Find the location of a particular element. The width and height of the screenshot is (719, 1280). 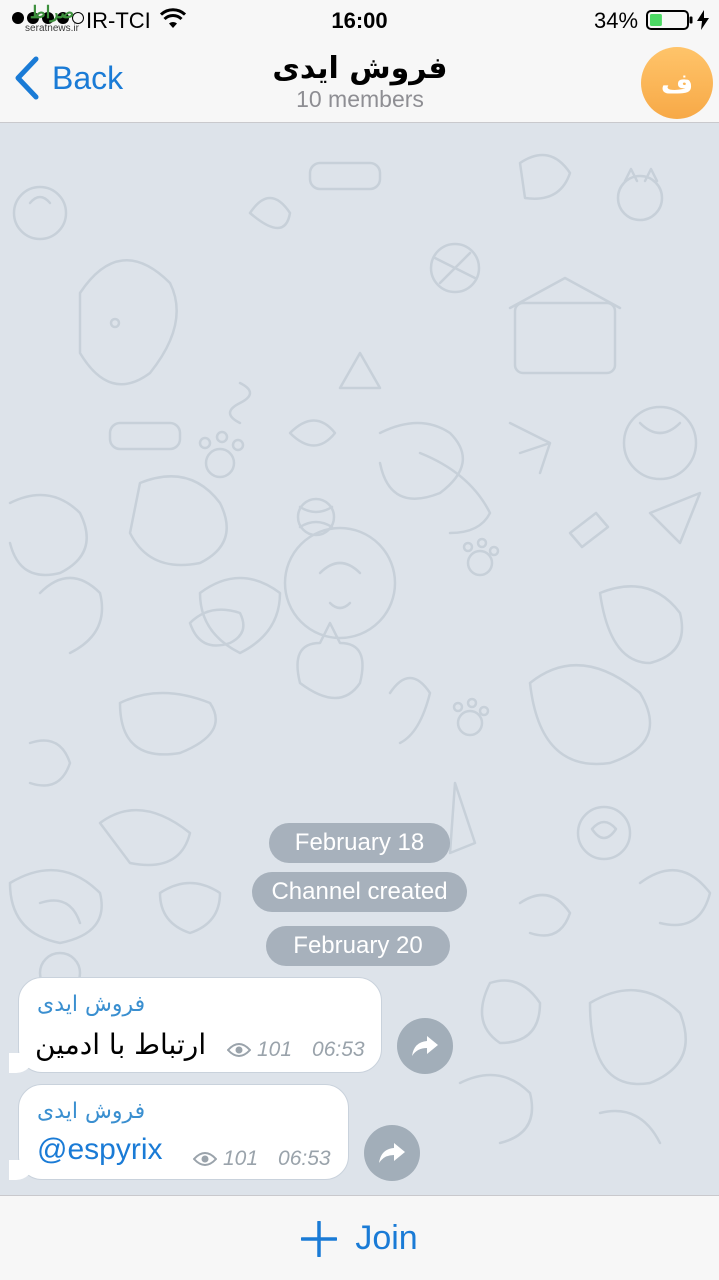

battery-icon is located at coordinates (669, 20).